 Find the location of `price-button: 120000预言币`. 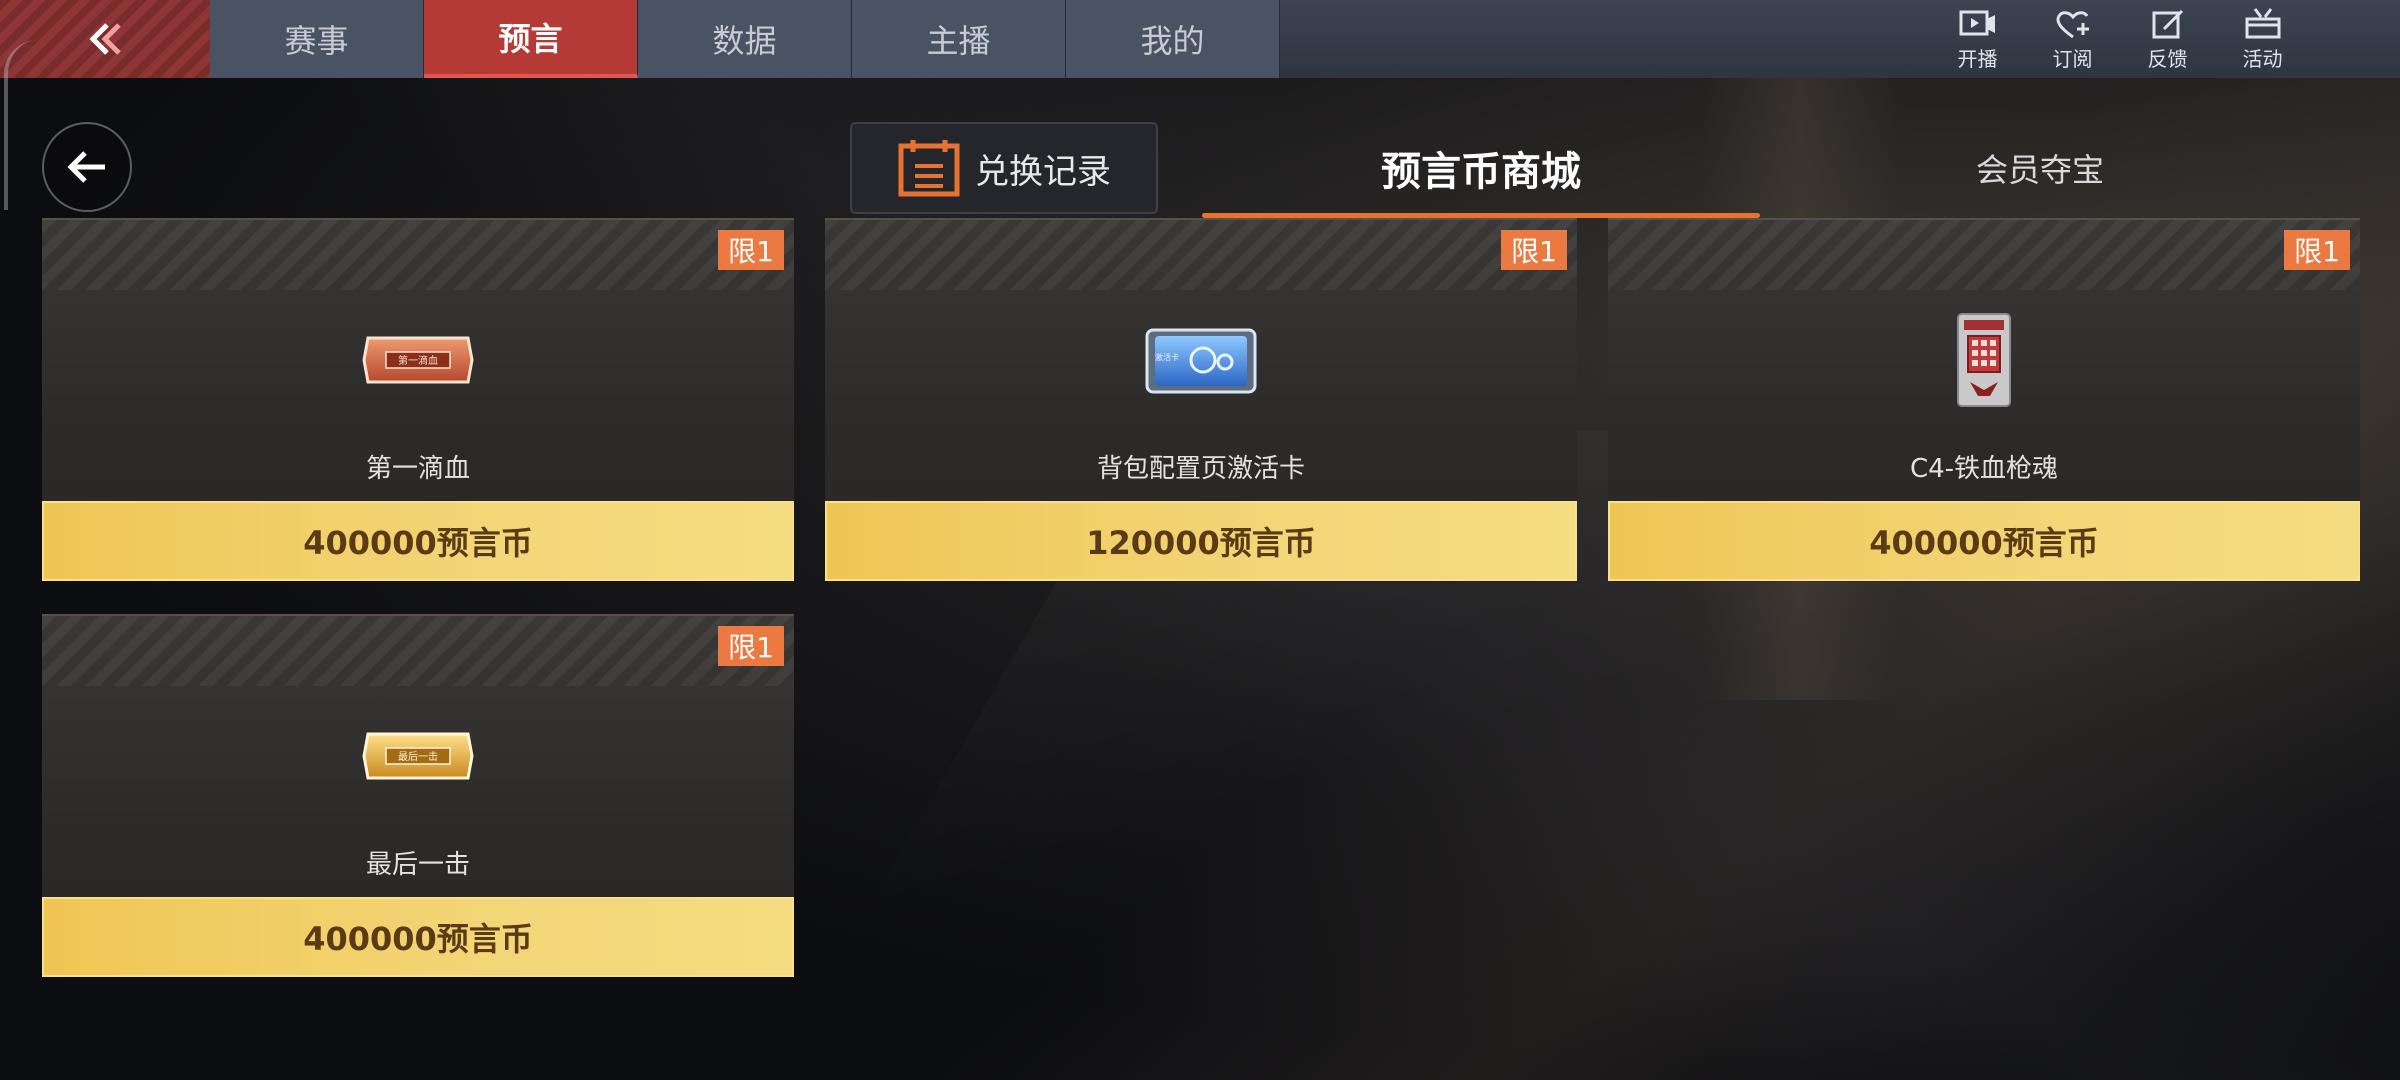

price-button: 120000预言币 is located at coordinates (1201, 541).